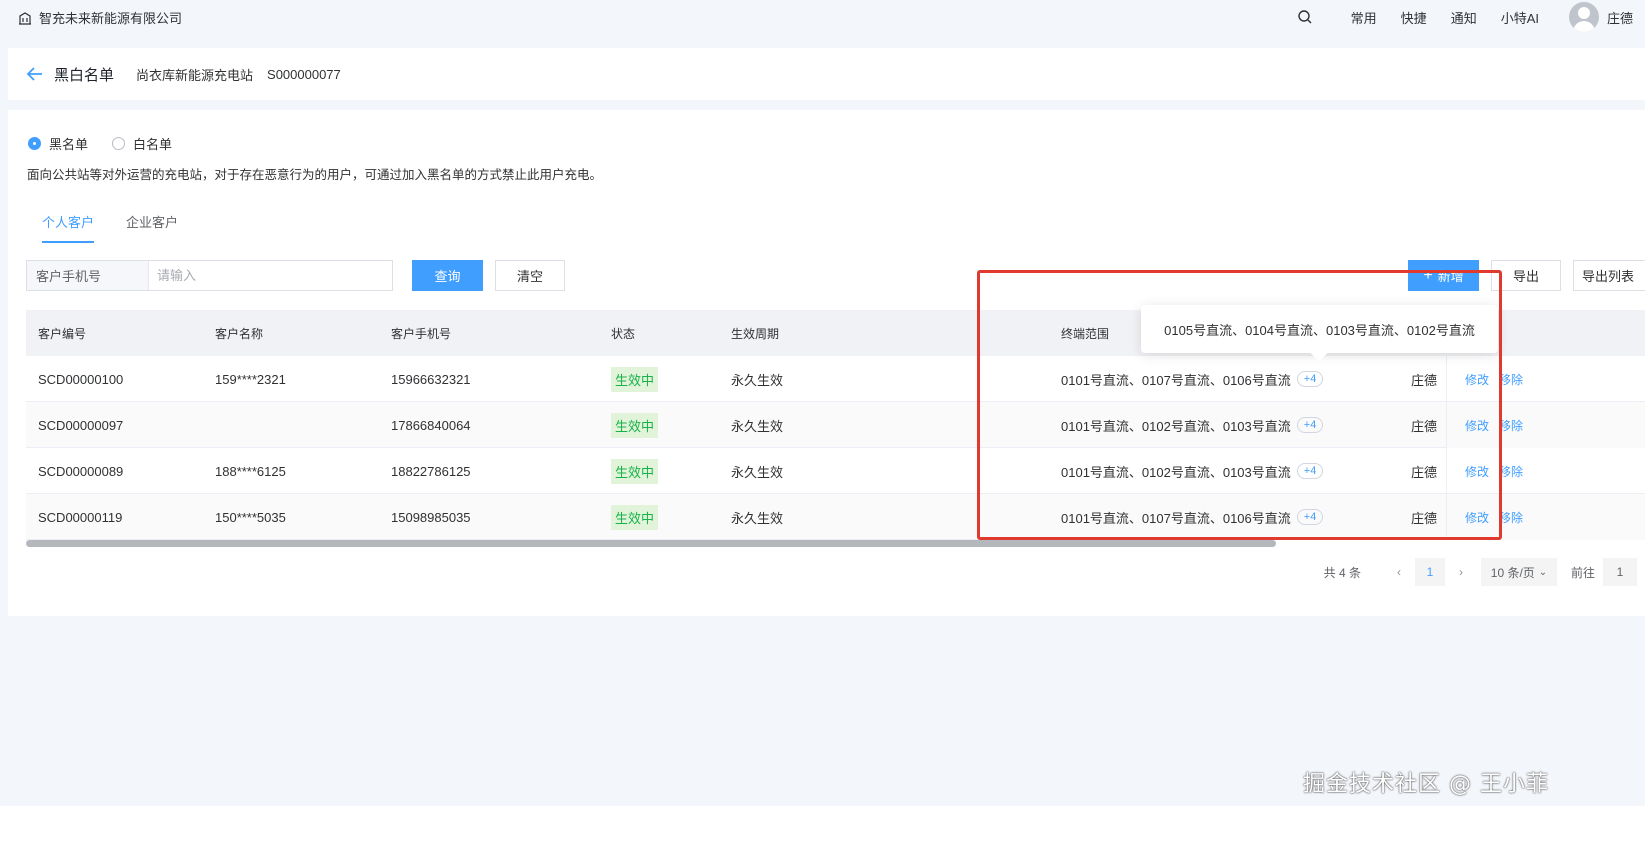  Describe the element at coordinates (62, 333) in the screenshot. I see `column-header-id: 客户编号` at that location.